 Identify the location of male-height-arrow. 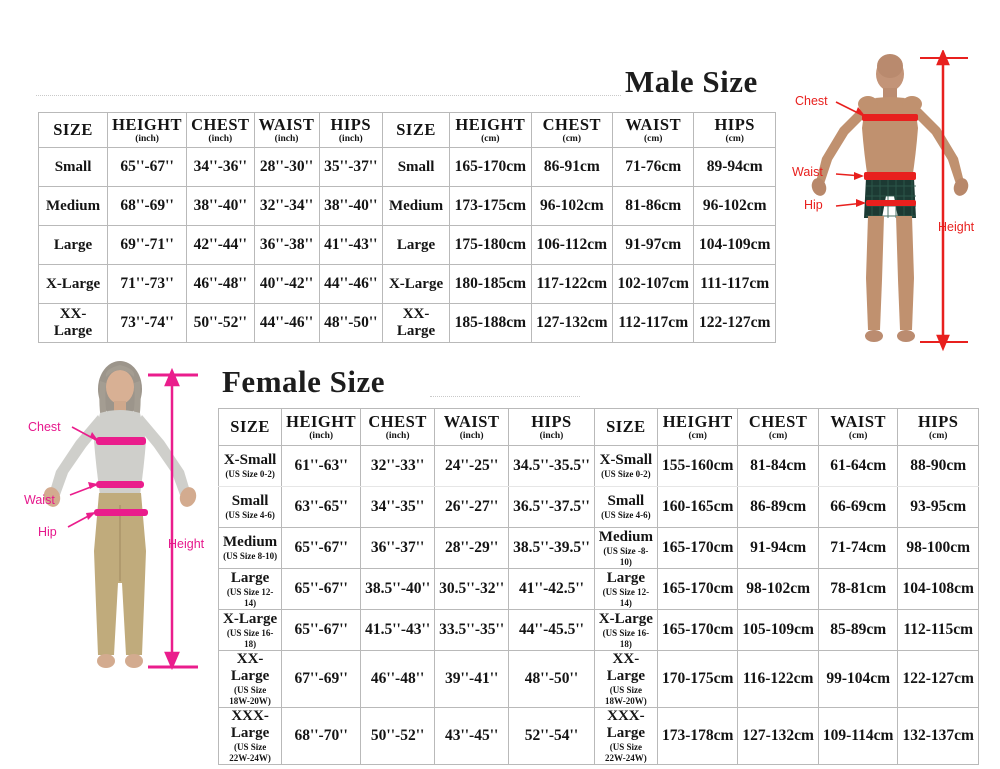
(944, 200).